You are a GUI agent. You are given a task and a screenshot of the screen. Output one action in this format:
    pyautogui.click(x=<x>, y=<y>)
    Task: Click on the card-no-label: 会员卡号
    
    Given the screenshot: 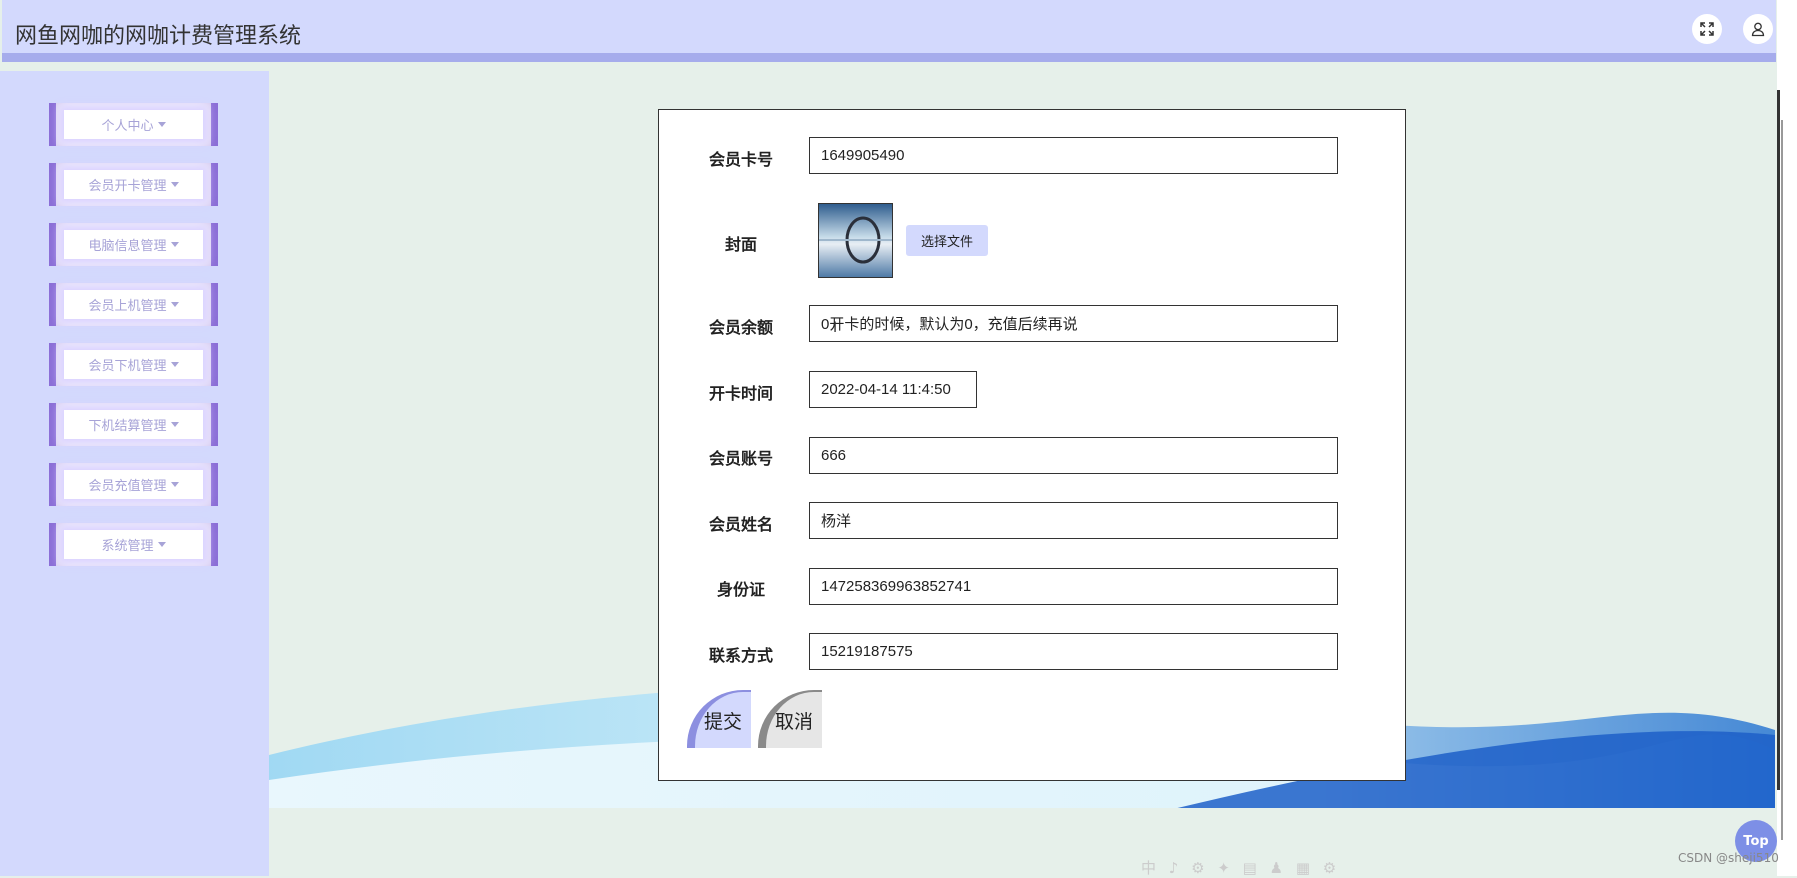 What is the action you would take?
    pyautogui.click(x=740, y=159)
    